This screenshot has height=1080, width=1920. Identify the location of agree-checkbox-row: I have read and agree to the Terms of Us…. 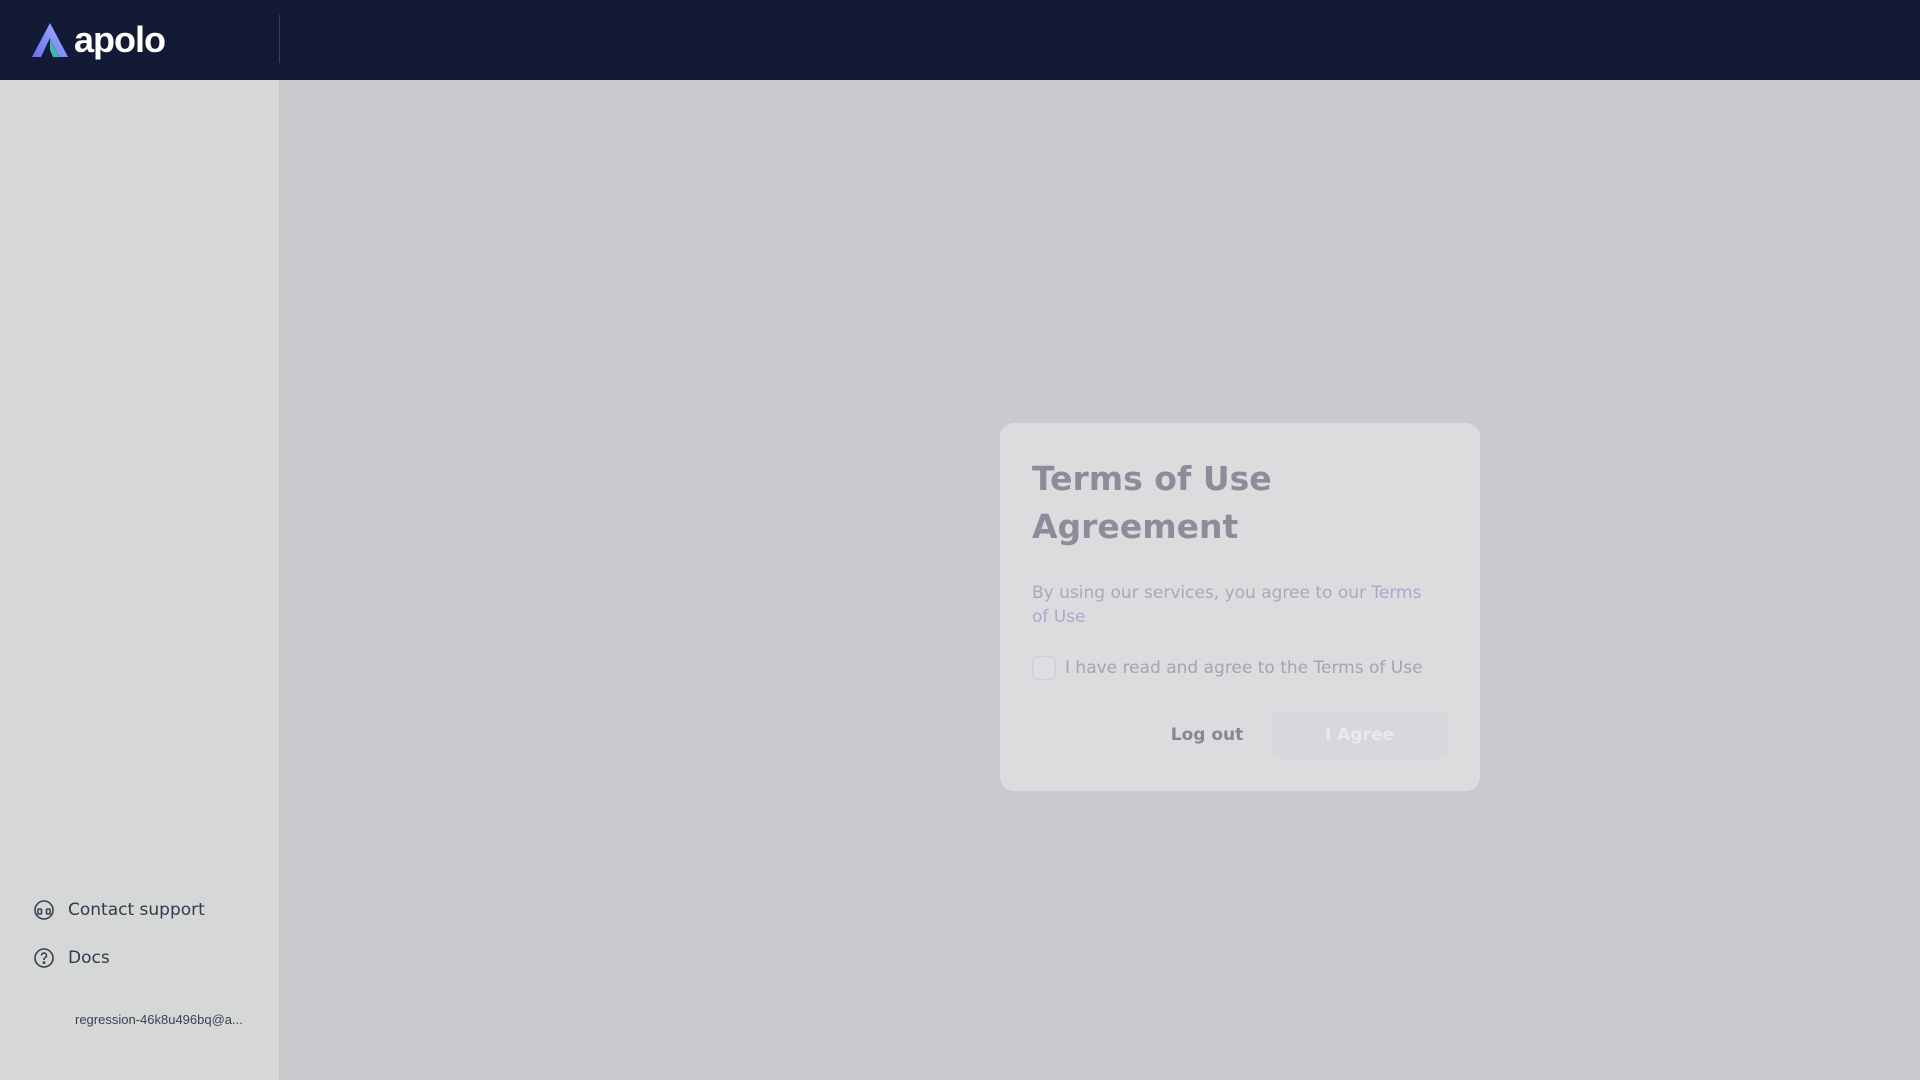
(1227, 668).